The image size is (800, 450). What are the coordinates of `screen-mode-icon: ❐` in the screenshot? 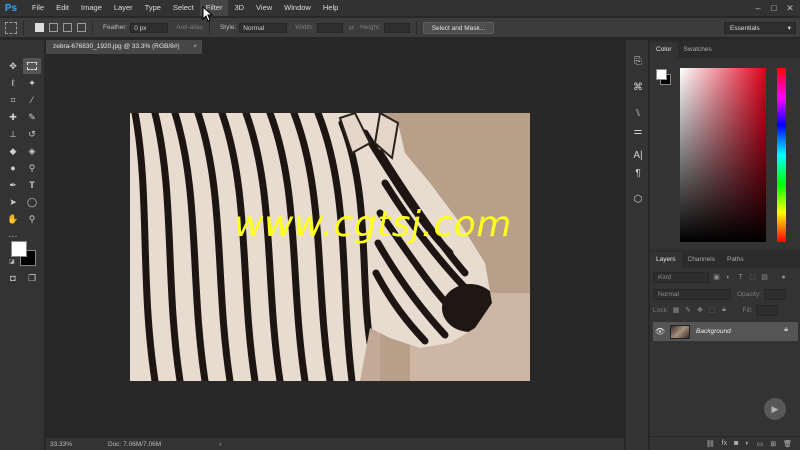 It's located at (32, 278).